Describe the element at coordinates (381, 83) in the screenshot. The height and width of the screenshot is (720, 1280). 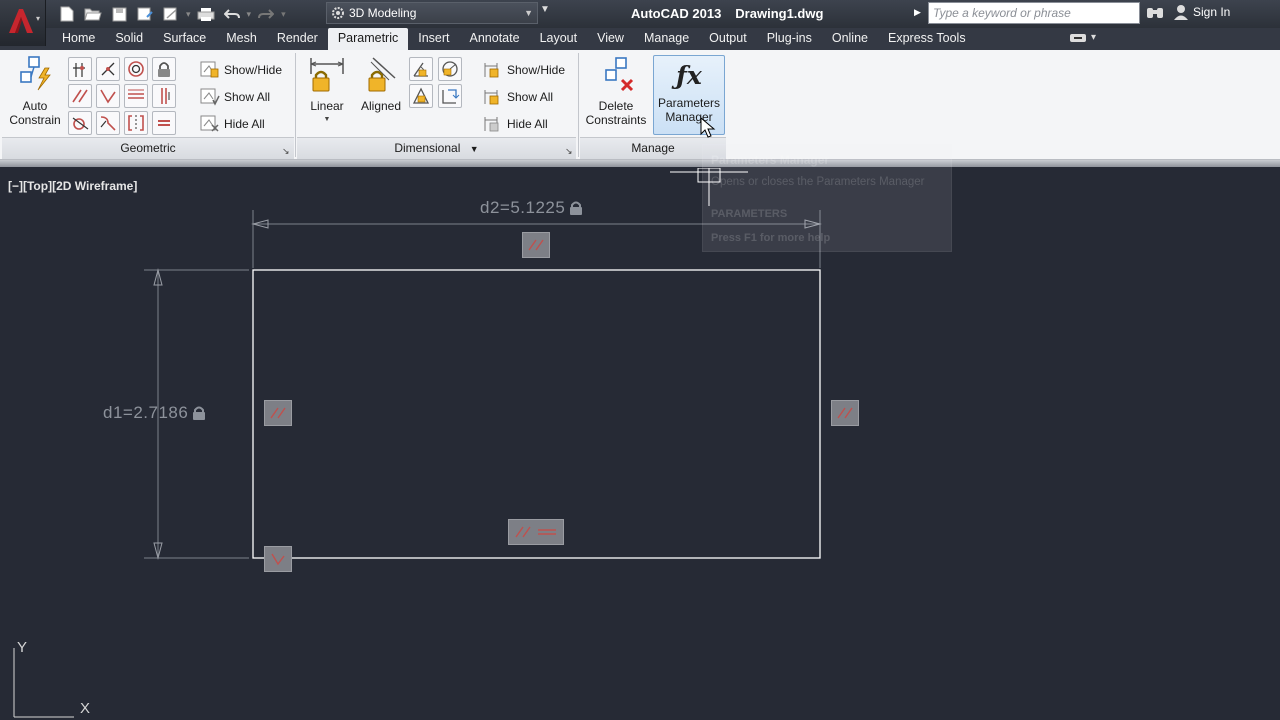
I see `aligned-dimension-button: Aligned` at that location.